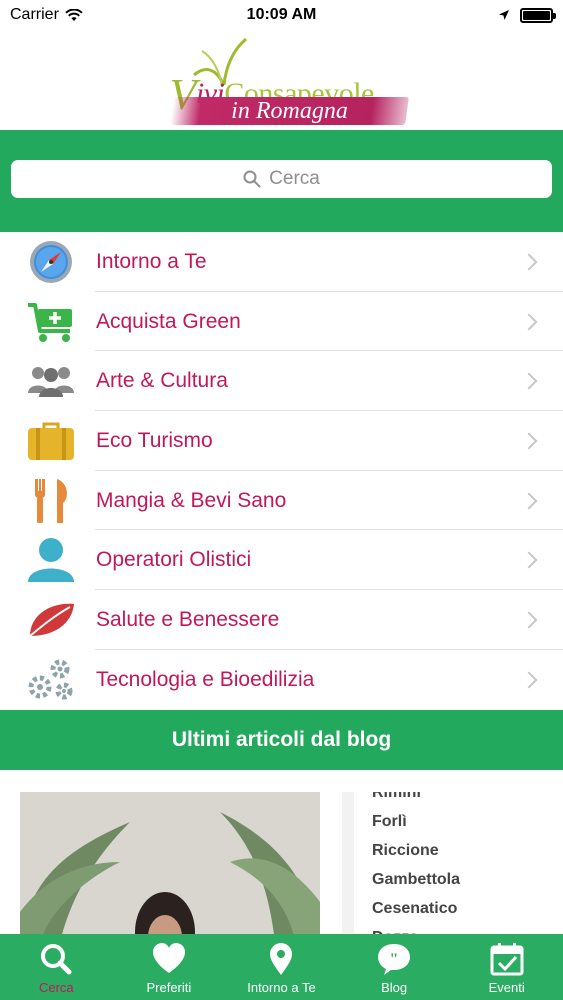  I want to click on menu-item-mangia-bevi-sano: Mangia & Bevi Sano, so click(281, 501).